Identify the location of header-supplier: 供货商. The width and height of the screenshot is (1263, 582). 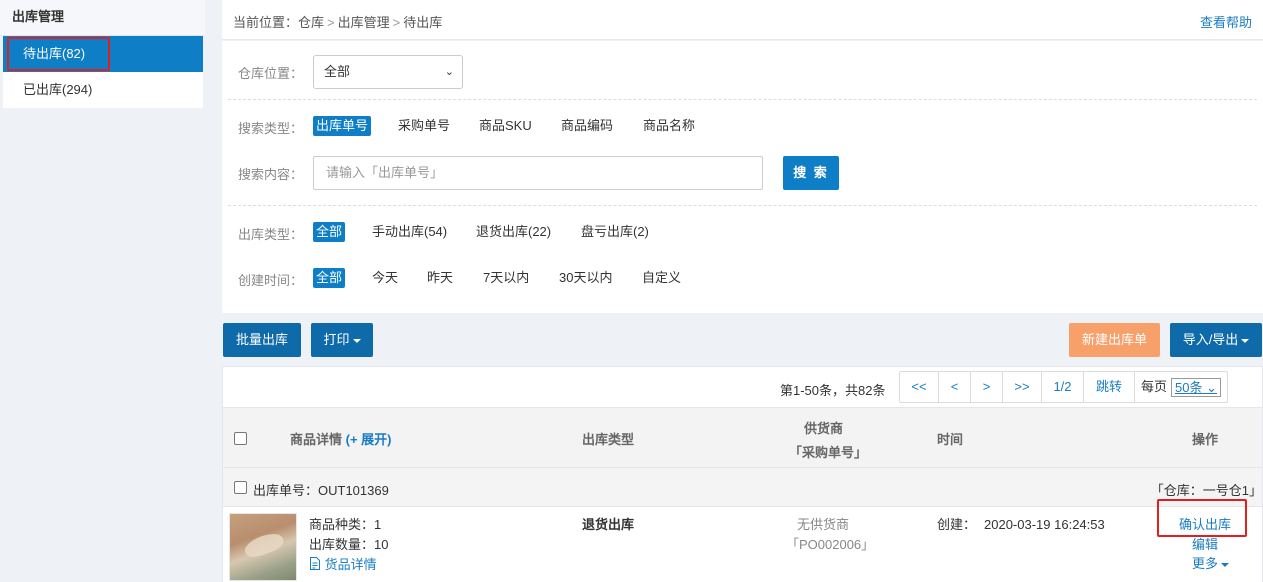
(824, 428).